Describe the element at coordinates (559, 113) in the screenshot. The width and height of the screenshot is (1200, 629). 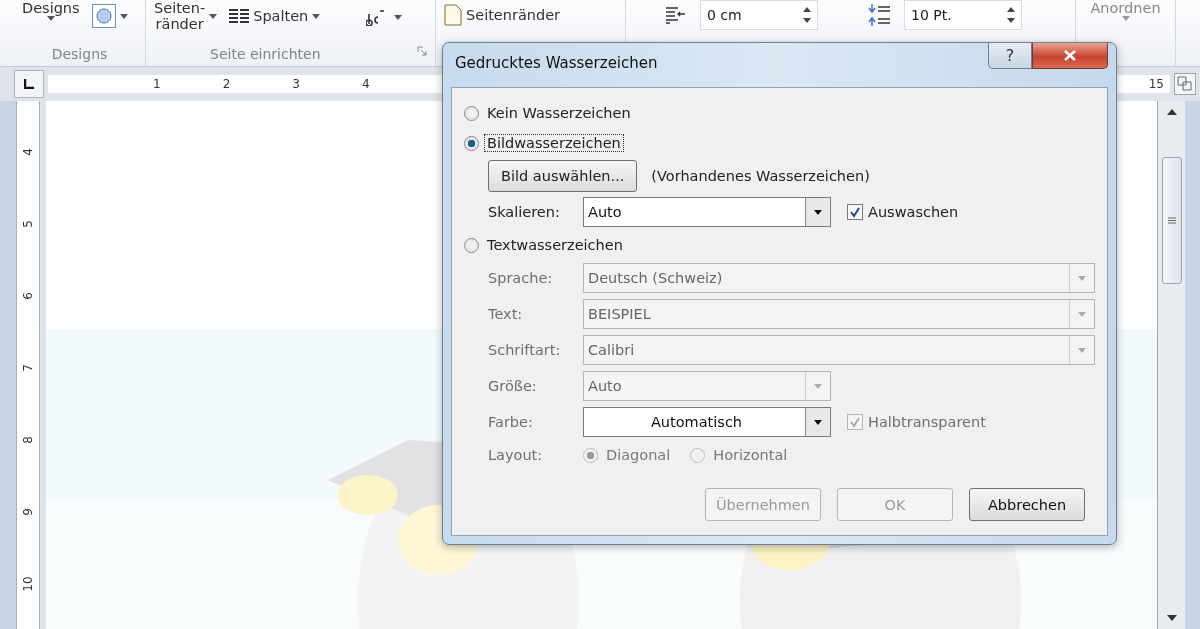
I see `option-label: Kein Wasserzeichen` at that location.